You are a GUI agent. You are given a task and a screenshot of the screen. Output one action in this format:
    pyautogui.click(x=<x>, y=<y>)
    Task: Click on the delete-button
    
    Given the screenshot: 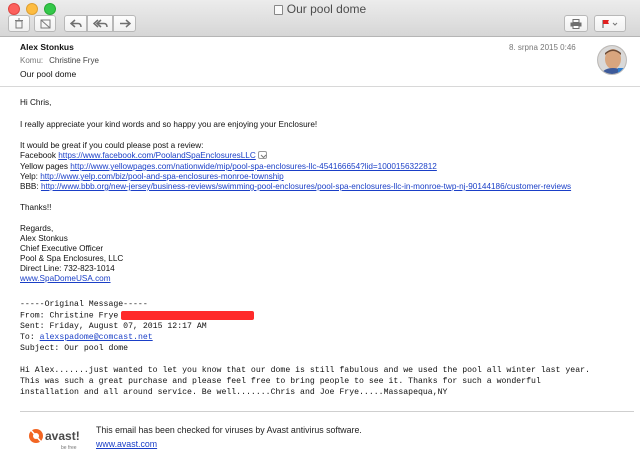 What is the action you would take?
    pyautogui.click(x=19, y=23)
    